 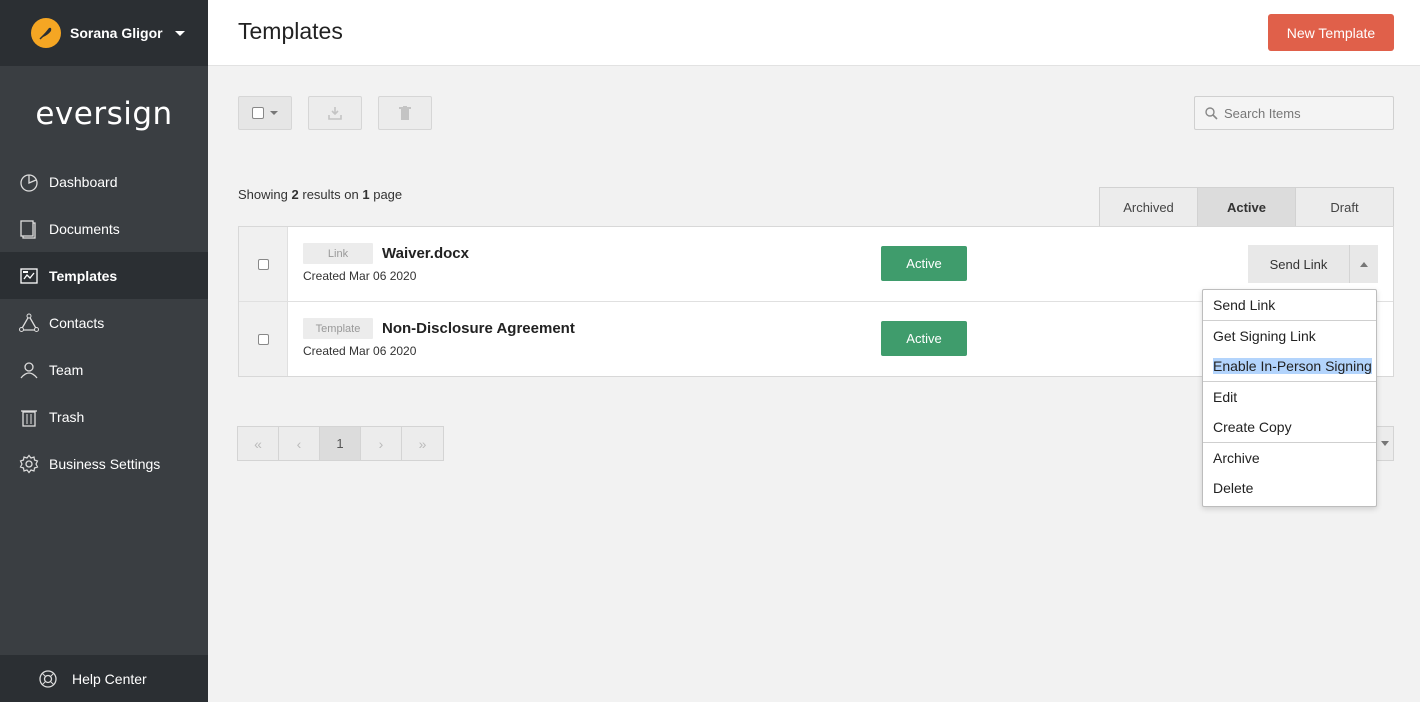 I want to click on page-number-button: 1, so click(x=340, y=443).